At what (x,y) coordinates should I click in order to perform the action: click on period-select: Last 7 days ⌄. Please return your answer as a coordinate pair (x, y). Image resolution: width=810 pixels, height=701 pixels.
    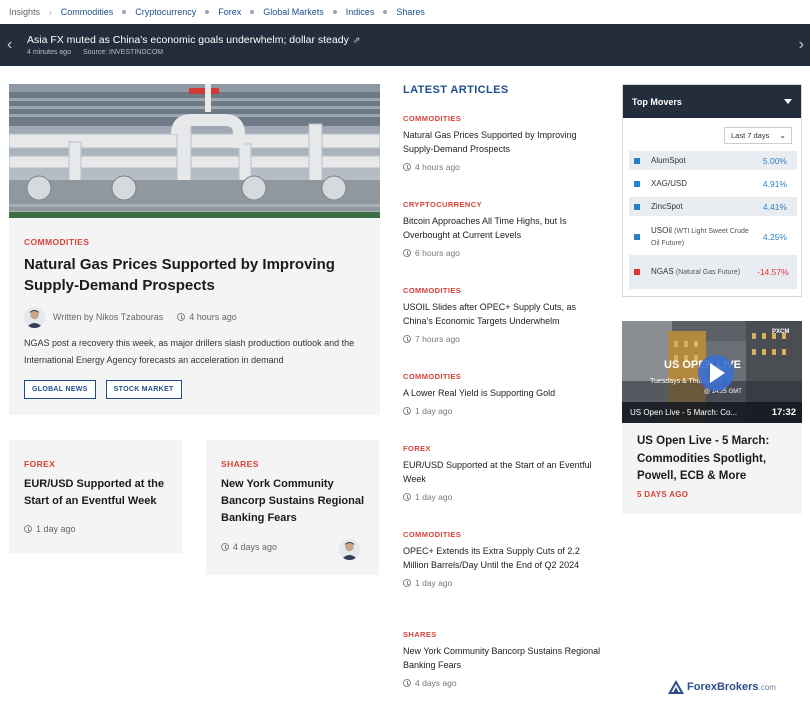
    Looking at the image, I should click on (758, 135).